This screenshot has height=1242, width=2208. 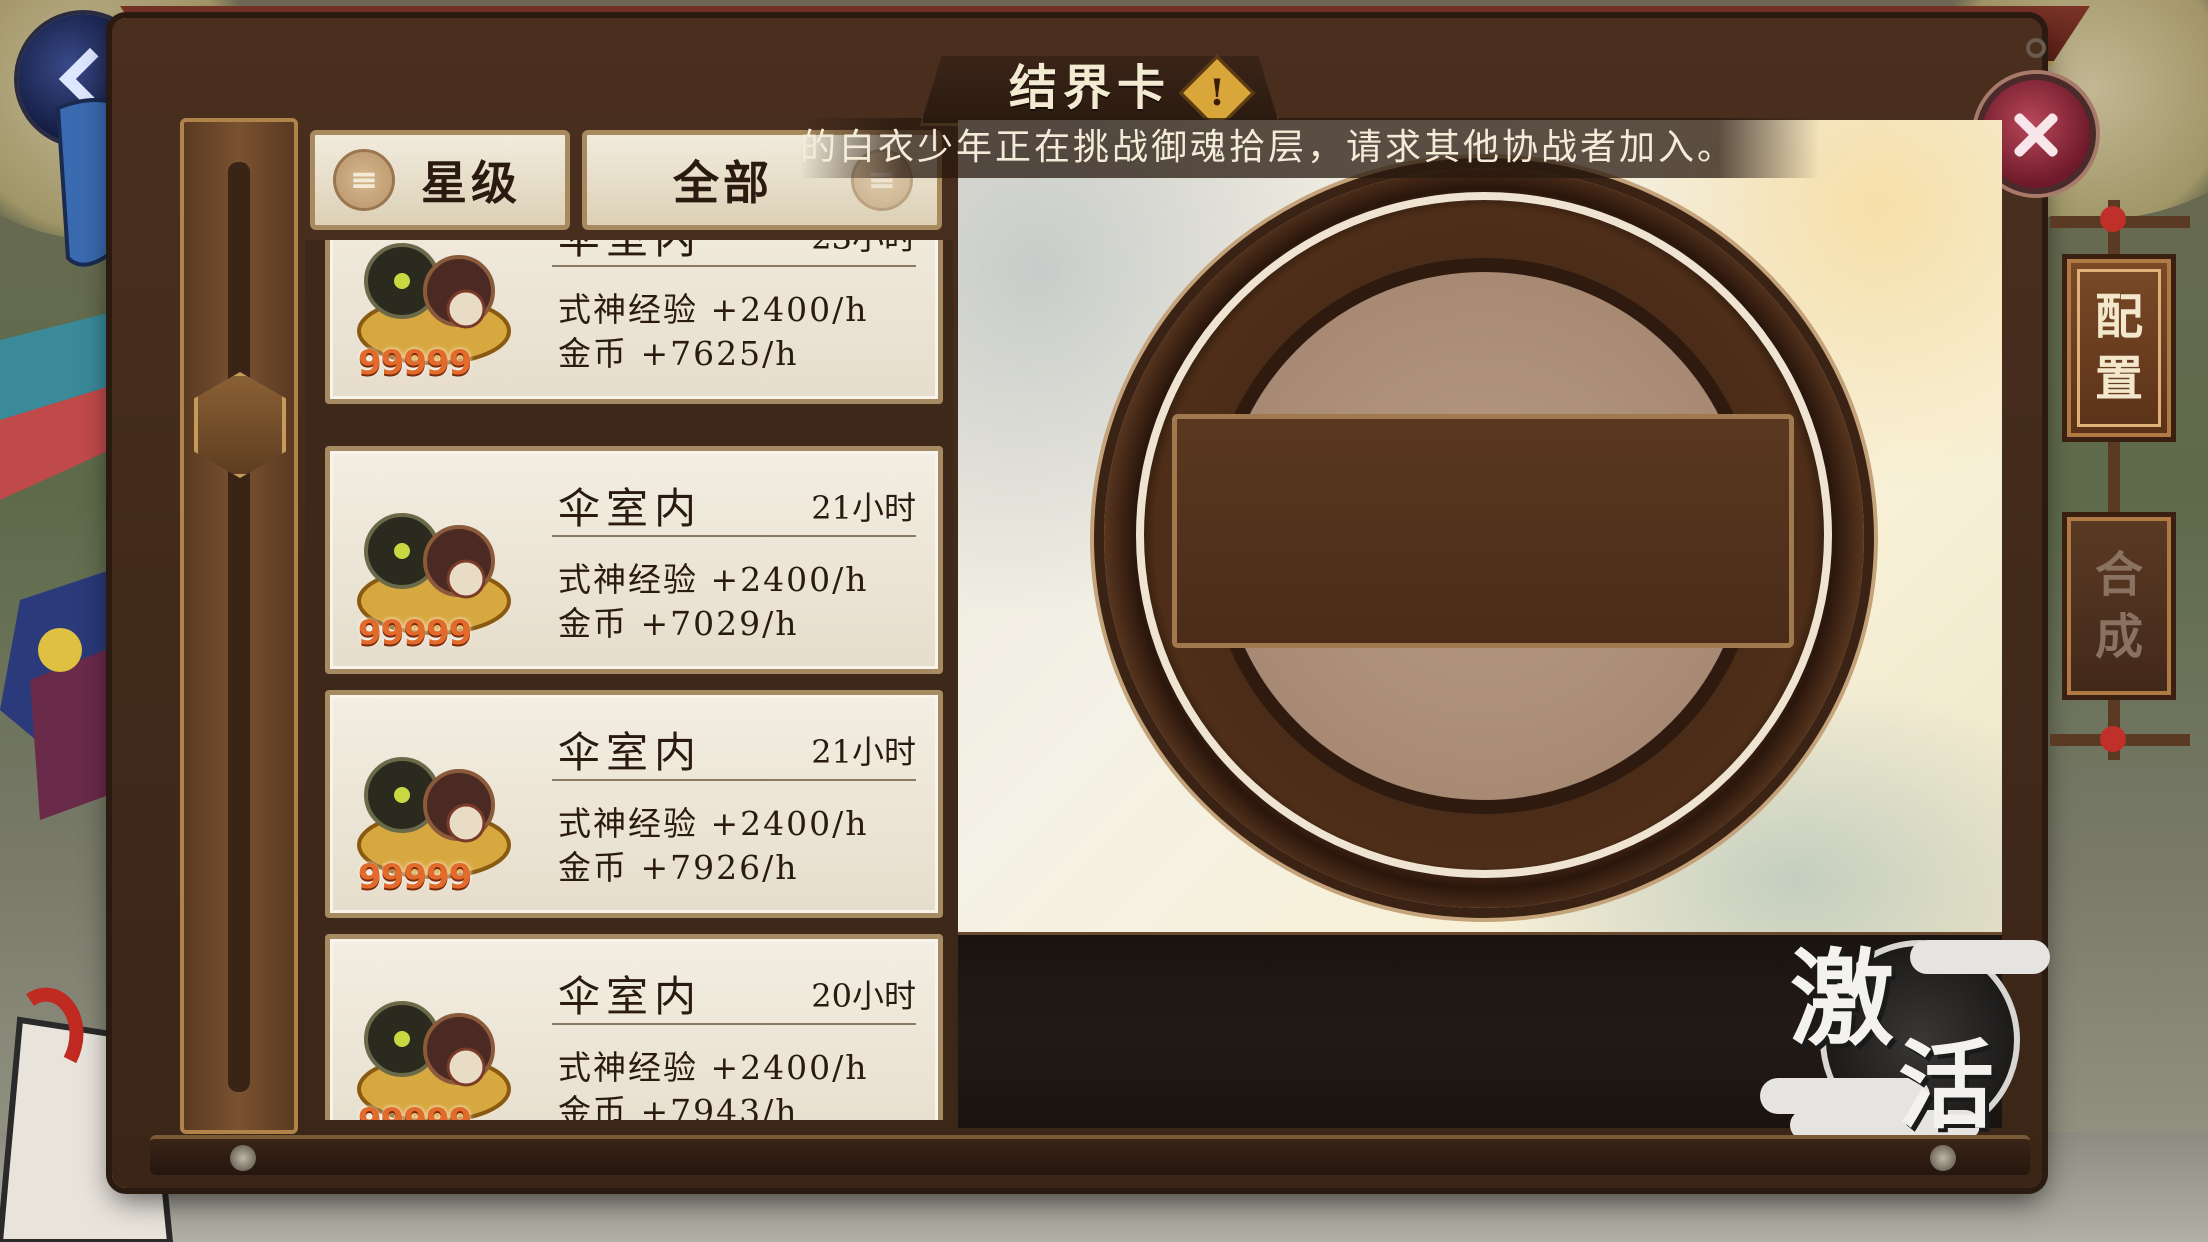 I want to click on card-gold: 金币 +7625/h, so click(x=678, y=353).